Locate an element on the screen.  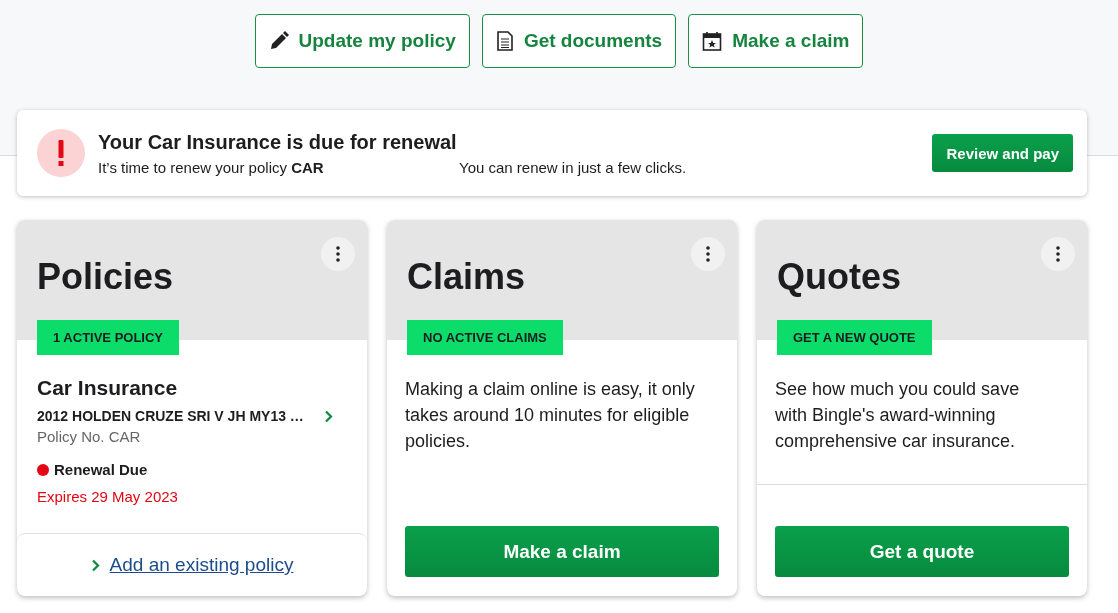
review-and-pay-button: Review and pay is located at coordinates (1002, 153).